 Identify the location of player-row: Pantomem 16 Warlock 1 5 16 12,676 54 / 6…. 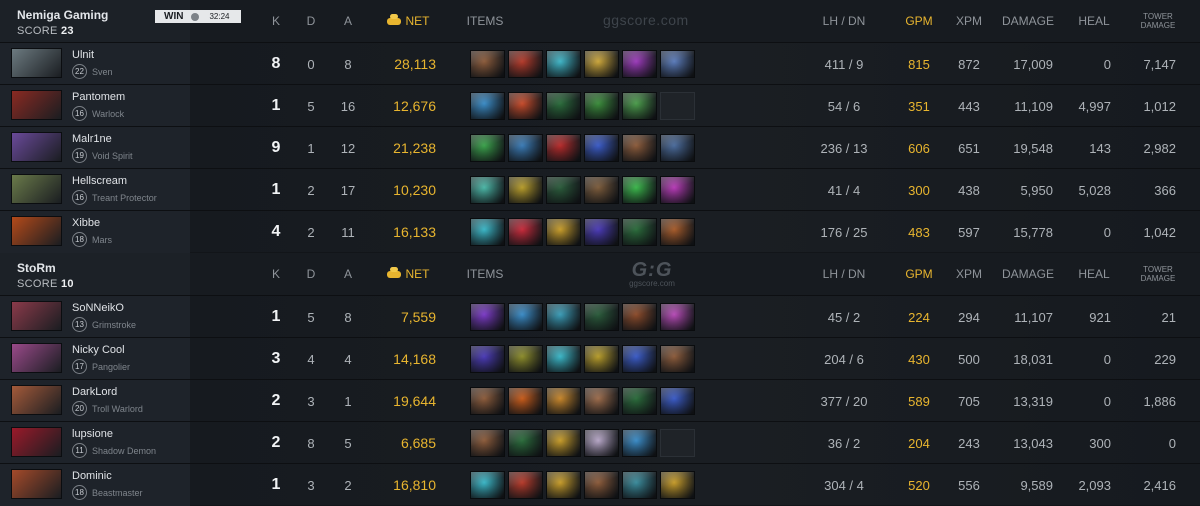
(600, 105).